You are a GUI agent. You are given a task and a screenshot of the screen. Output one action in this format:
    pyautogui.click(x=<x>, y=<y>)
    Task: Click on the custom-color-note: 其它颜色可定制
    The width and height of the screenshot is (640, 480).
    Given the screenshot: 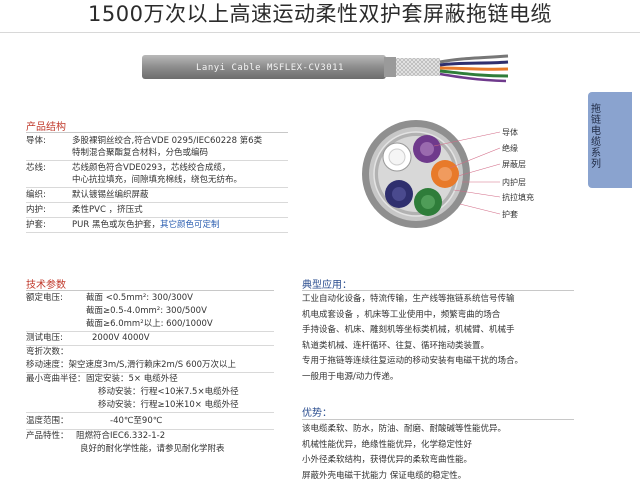 What is the action you would take?
    pyautogui.click(x=189, y=225)
    